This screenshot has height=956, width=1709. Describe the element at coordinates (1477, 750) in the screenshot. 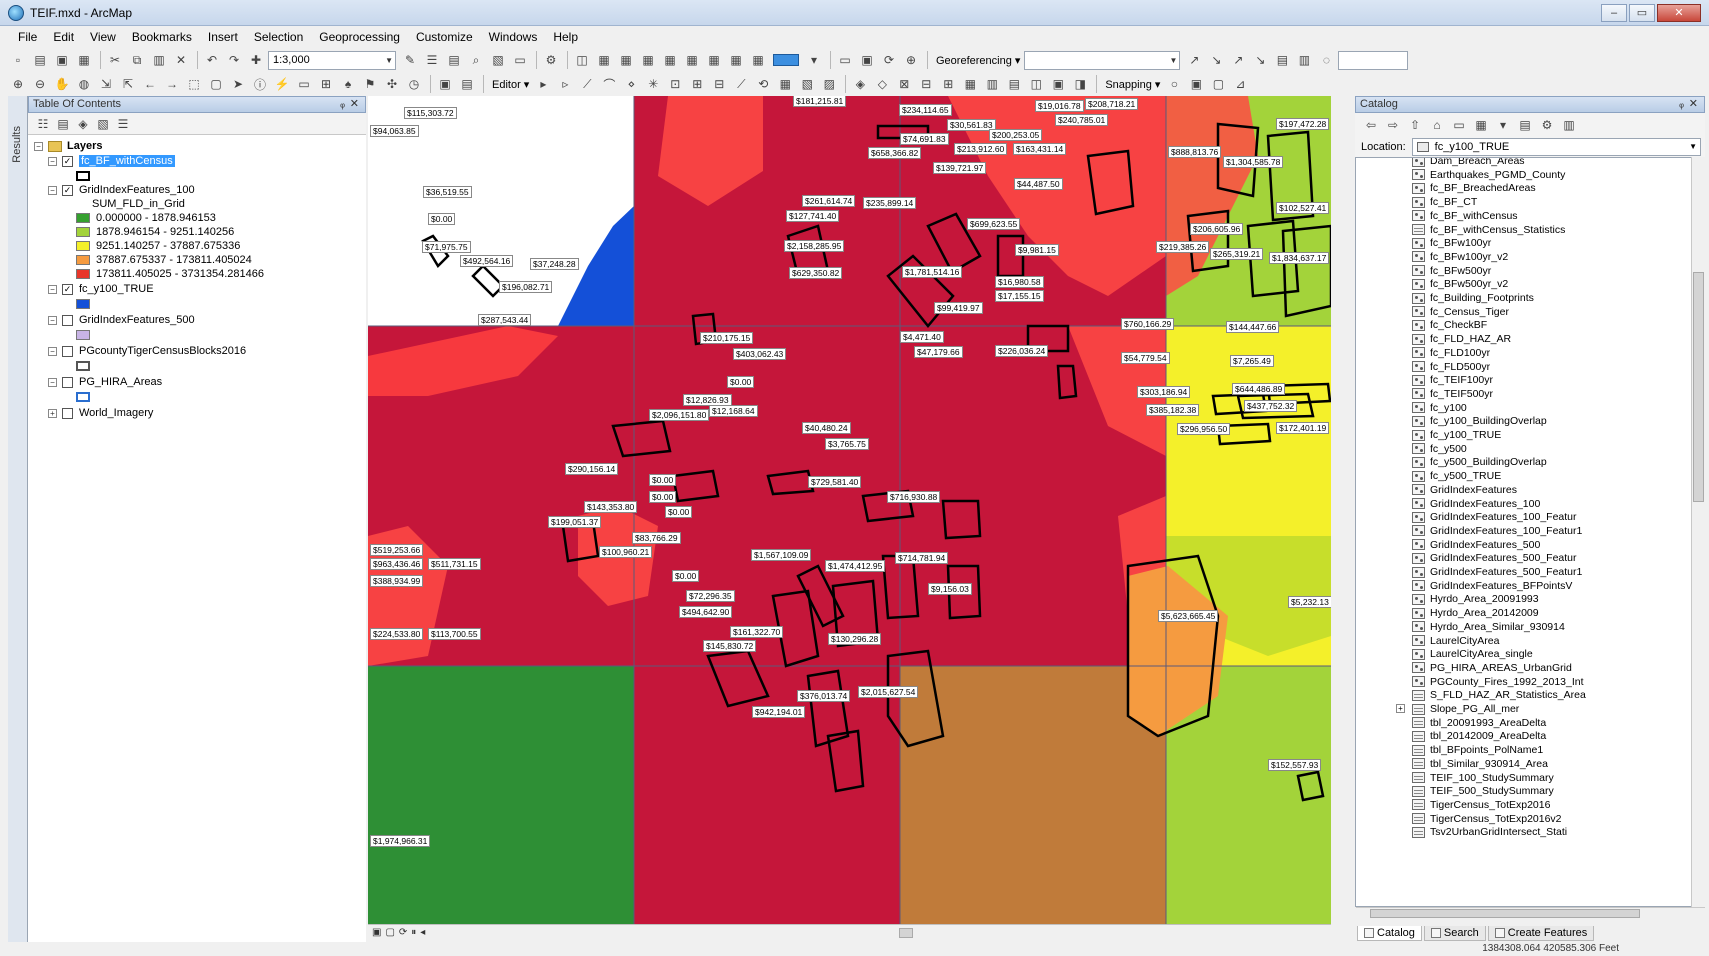

I see `catalog-item: tbl_BFpoints_PolName1` at that location.